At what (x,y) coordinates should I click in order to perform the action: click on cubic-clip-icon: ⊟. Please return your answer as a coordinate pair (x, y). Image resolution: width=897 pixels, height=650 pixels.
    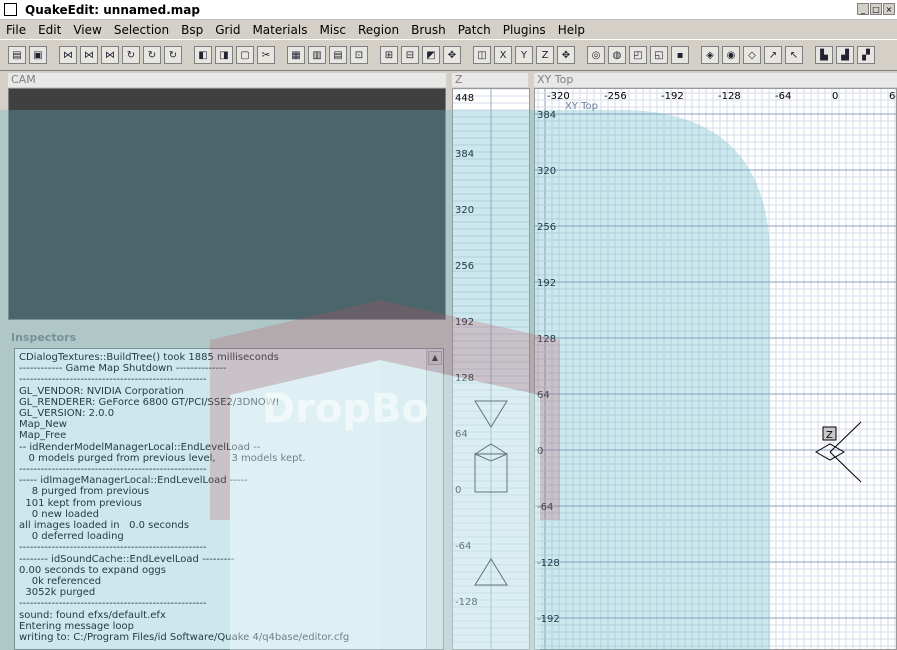
    Looking at the image, I should click on (410, 55).